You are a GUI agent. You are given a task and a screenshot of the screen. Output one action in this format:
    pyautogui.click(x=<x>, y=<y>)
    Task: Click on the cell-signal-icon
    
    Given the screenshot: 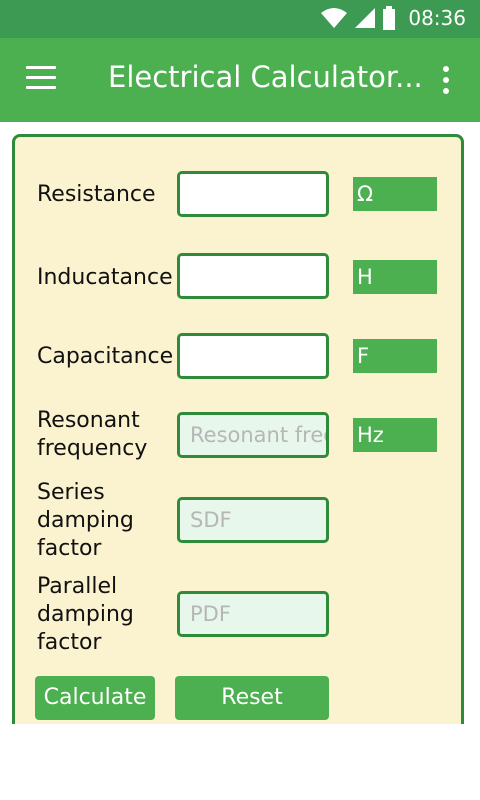 What is the action you would take?
    pyautogui.click(x=365, y=18)
    